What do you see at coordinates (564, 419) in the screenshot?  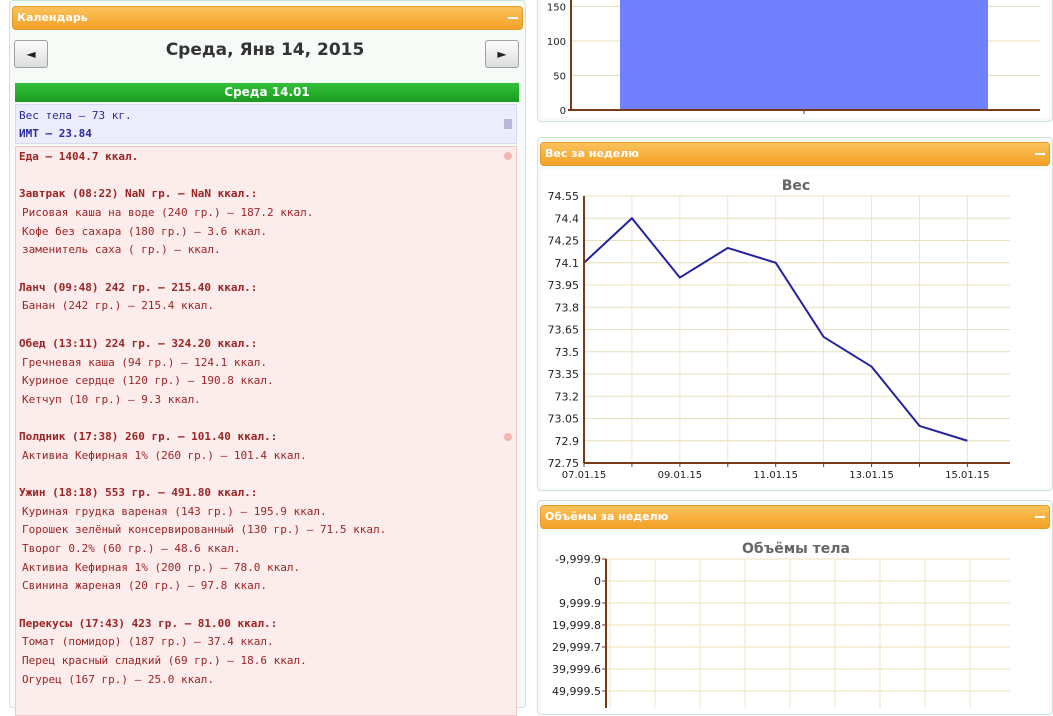 I see `y-tick-label: 73.05` at bounding box center [564, 419].